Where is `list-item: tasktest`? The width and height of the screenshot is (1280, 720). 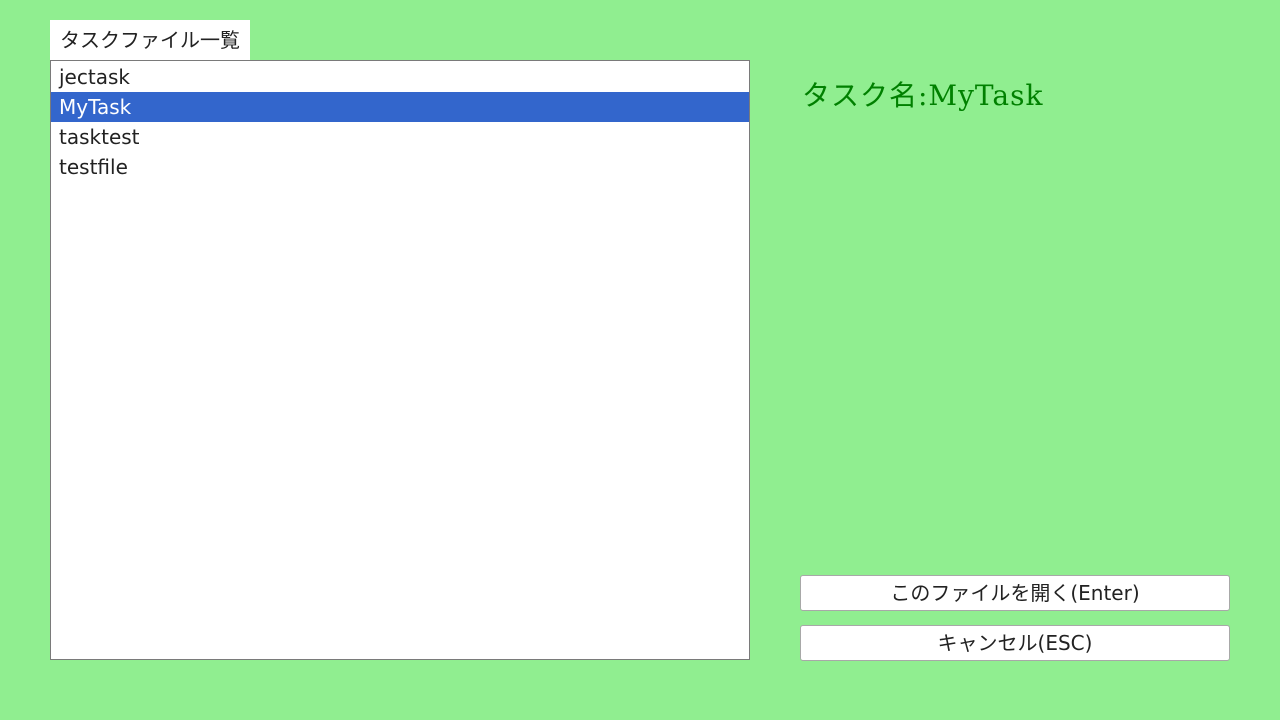
list-item: tasktest is located at coordinates (400, 137).